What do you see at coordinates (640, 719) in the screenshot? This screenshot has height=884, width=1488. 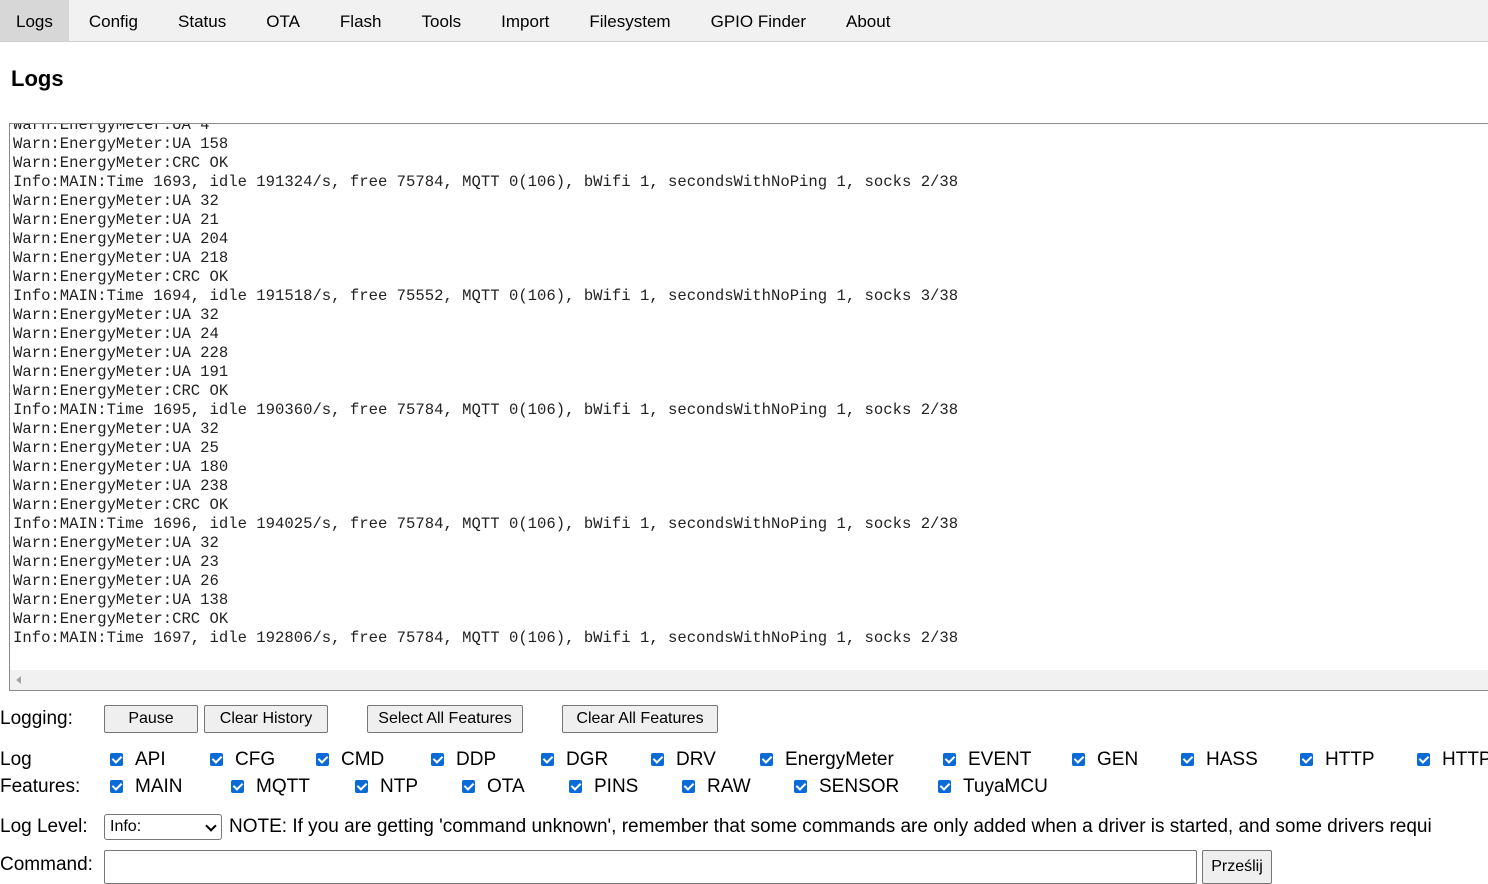 I see `clear-all-features-button: Clear All Features` at bounding box center [640, 719].